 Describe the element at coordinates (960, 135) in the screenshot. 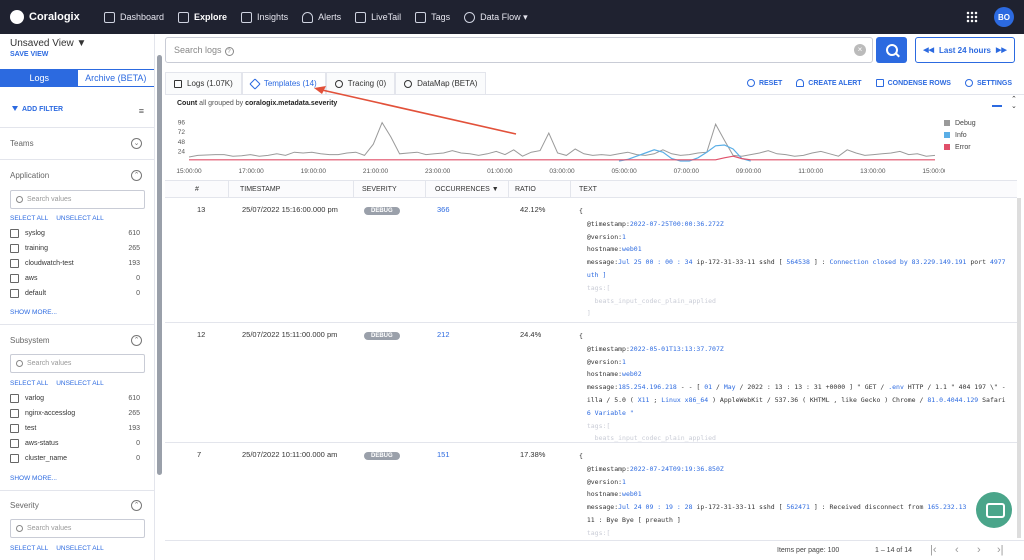

I see `legend-item: Info` at that location.